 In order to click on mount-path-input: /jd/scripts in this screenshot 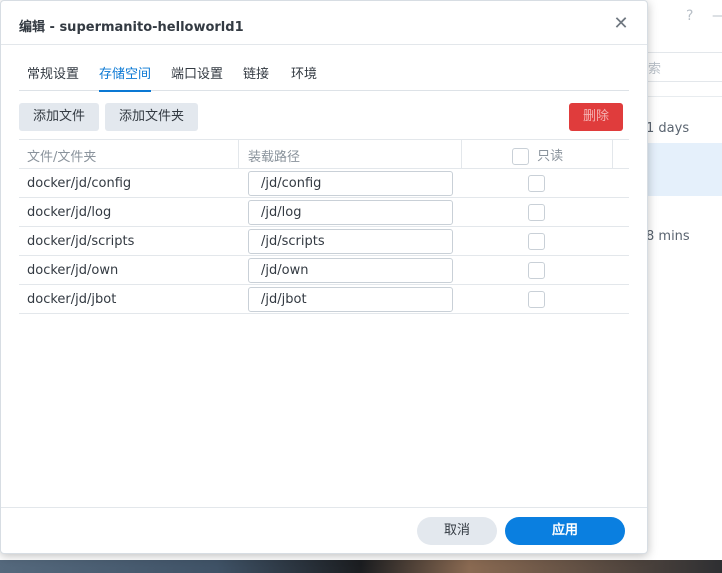, I will do `click(350, 241)`.